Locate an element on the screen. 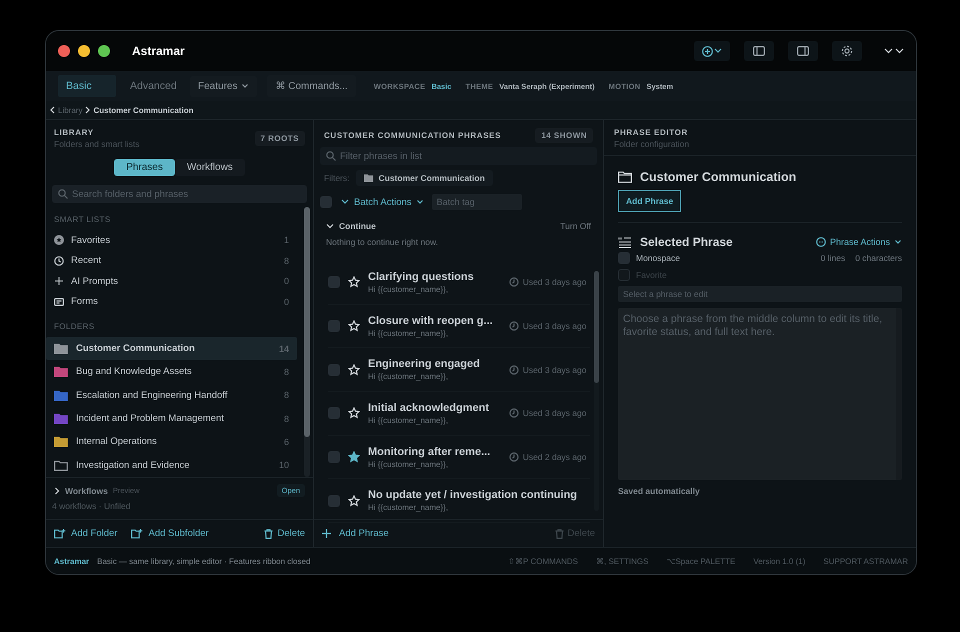 Image resolution: width=960 pixels, height=632 pixels. group-label: FOLDERS is located at coordinates (74, 327).